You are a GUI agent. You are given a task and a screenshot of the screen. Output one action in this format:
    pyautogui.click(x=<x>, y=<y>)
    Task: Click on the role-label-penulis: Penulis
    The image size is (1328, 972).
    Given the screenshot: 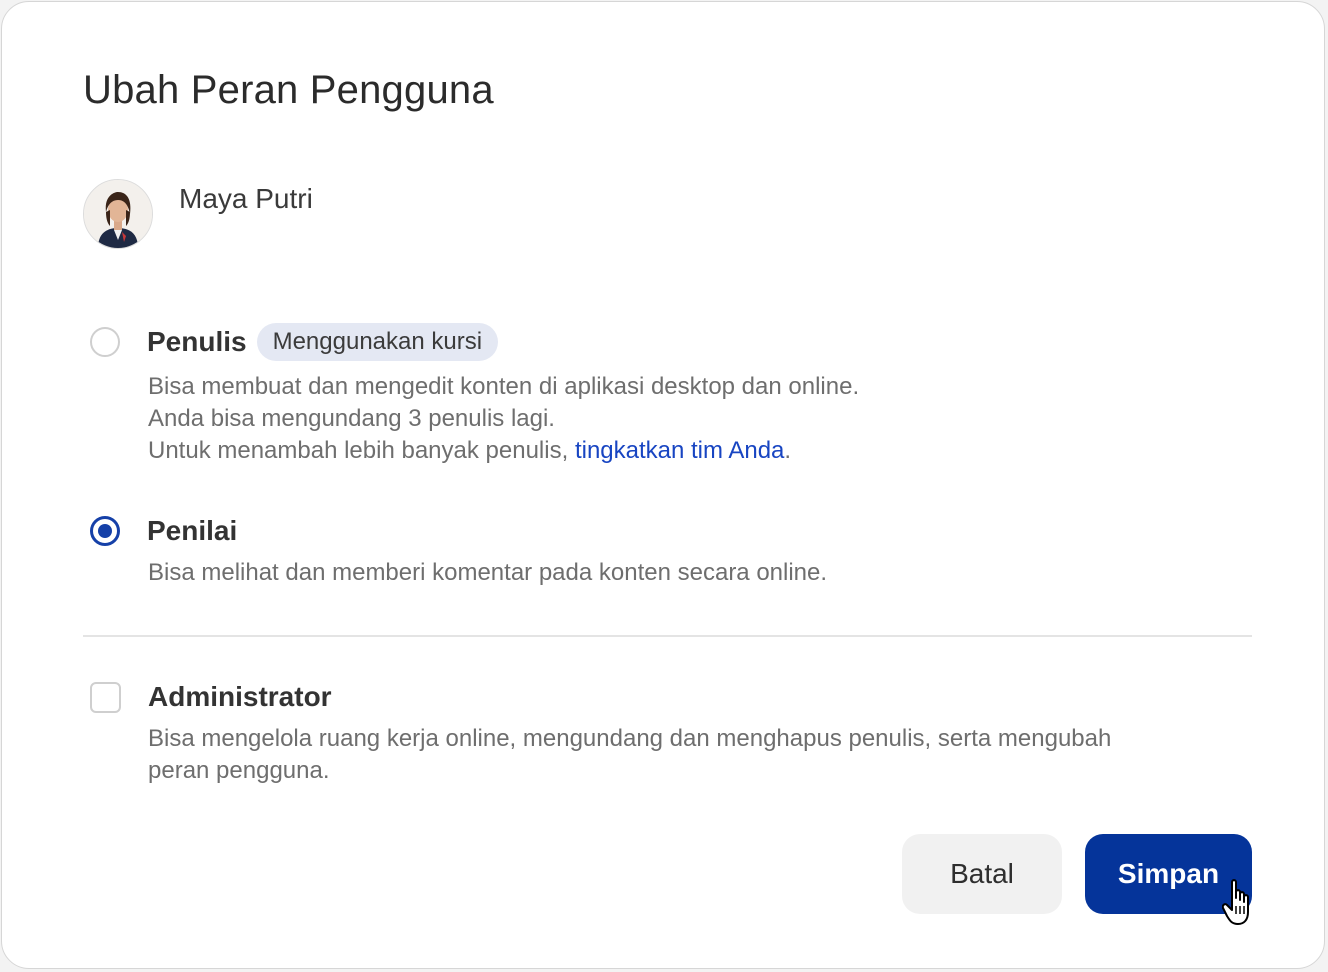 What is the action you would take?
    pyautogui.click(x=197, y=341)
    